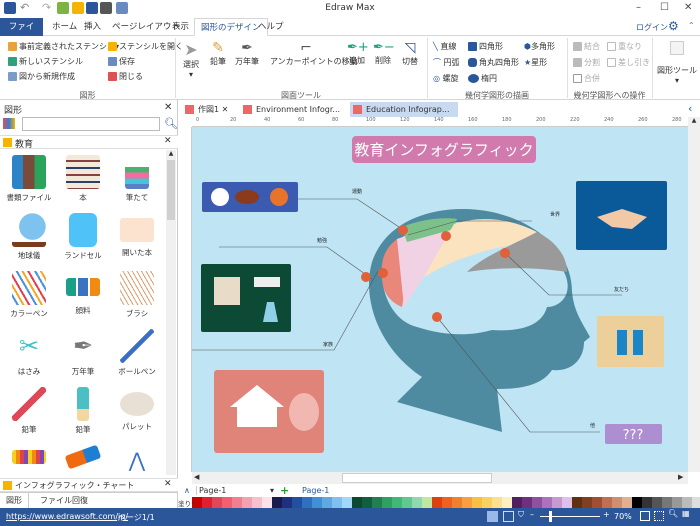 The image size is (700, 526). I want to click on move-anchor-button: ⌐ アンカーポイントの移動, so click(314, 53).